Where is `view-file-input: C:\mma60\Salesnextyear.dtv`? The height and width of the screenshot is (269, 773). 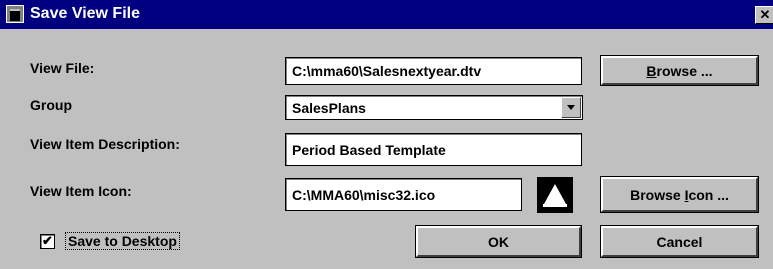 view-file-input: C:\mma60\Salesnextyear.dtv is located at coordinates (433, 71).